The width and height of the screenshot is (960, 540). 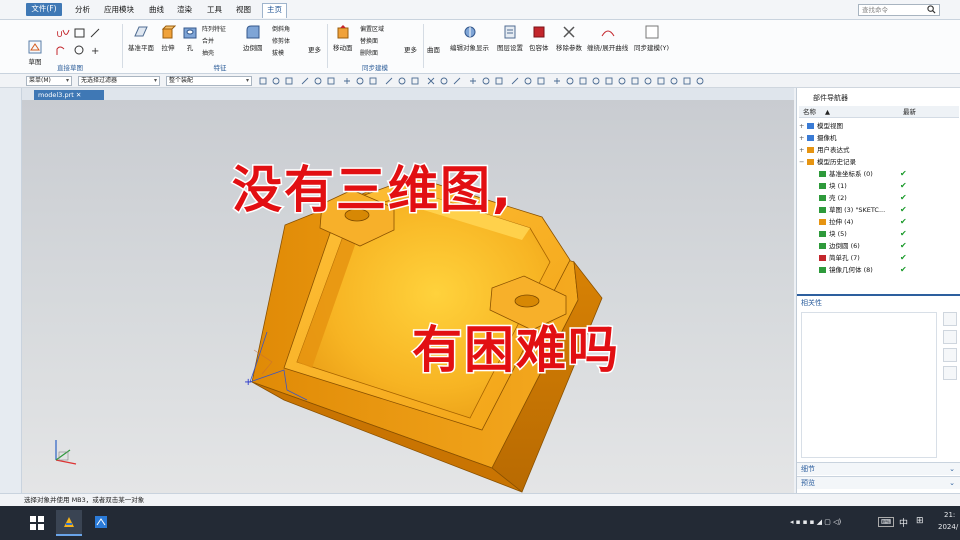 I want to click on preview-section: 预览 ⌄, so click(x=878, y=482).